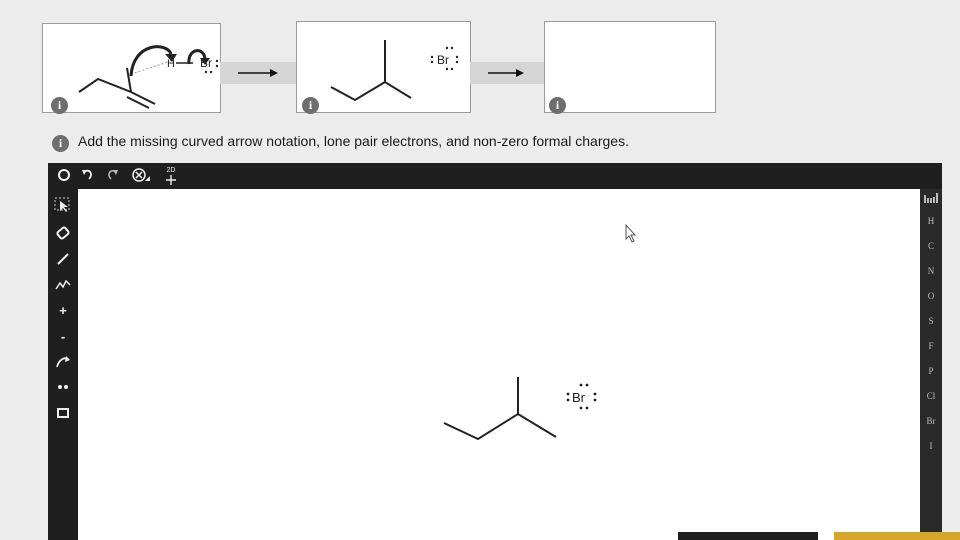 Image resolution: width=960 pixels, height=540 pixels. What do you see at coordinates (143, 98) in the screenshot?
I see `double-bond-a` at bounding box center [143, 98].